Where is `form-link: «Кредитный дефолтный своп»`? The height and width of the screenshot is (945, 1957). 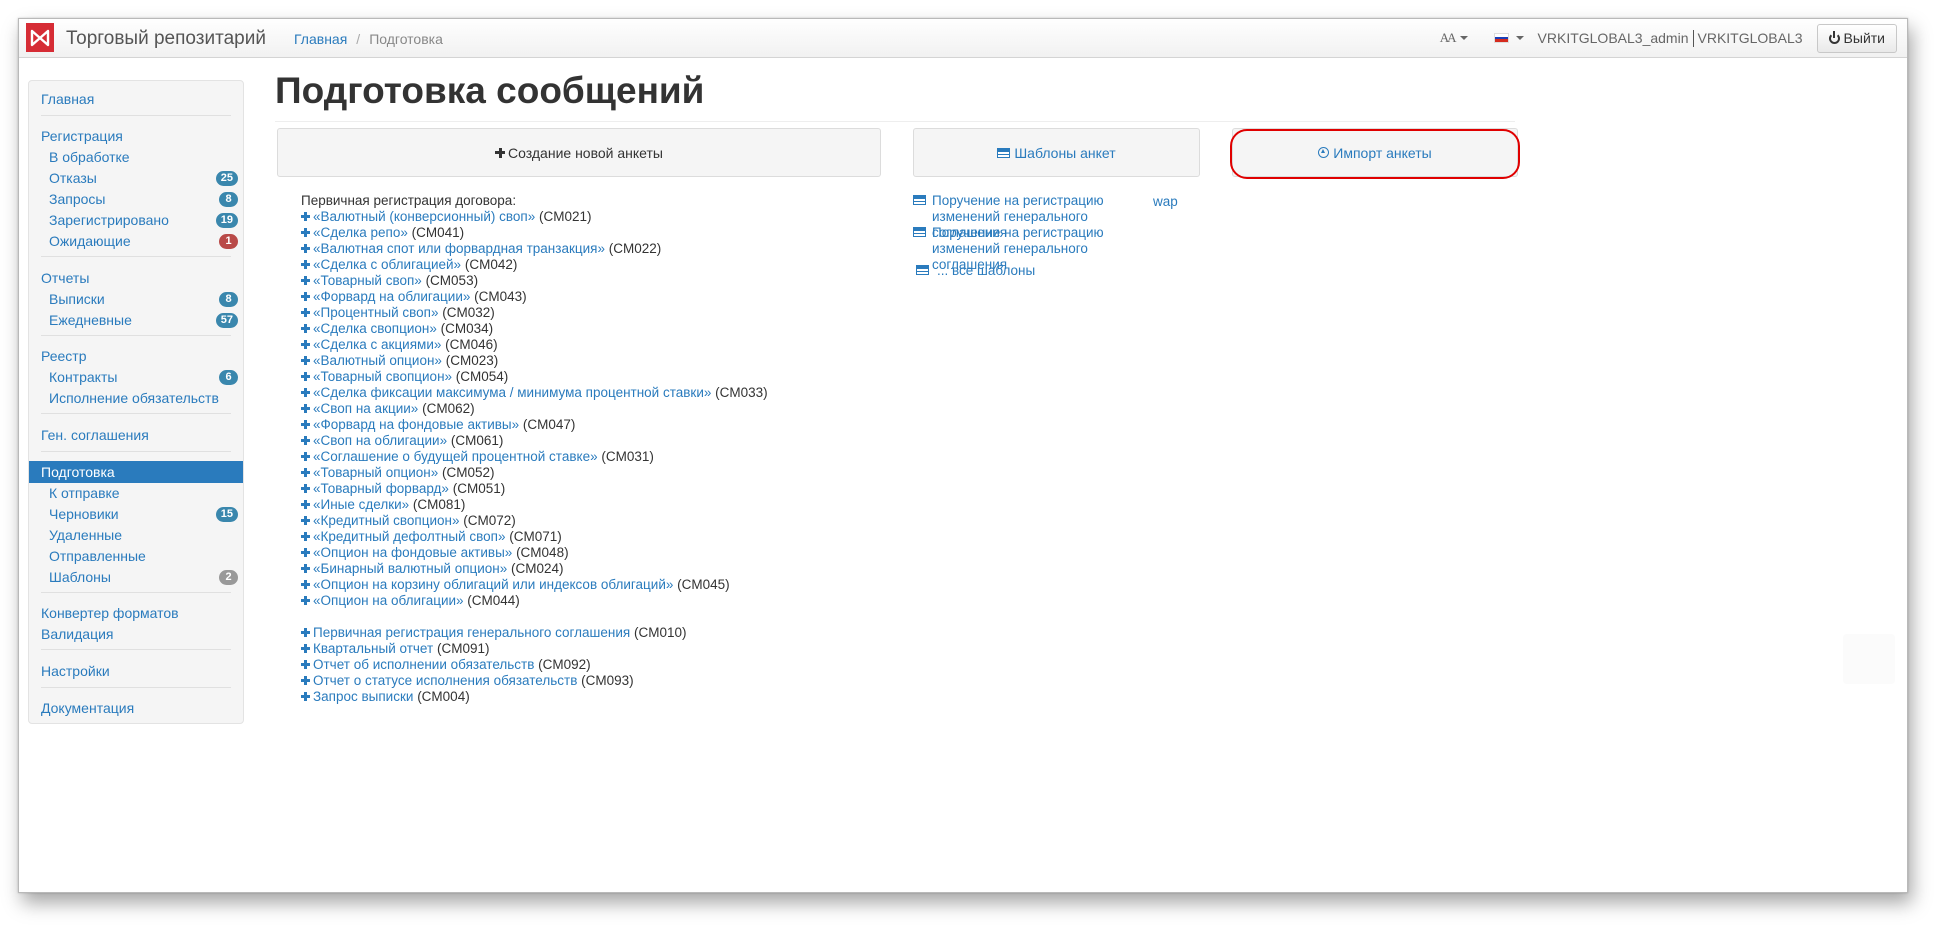 form-link: «Кредитный дефолтный своп» is located at coordinates (409, 536).